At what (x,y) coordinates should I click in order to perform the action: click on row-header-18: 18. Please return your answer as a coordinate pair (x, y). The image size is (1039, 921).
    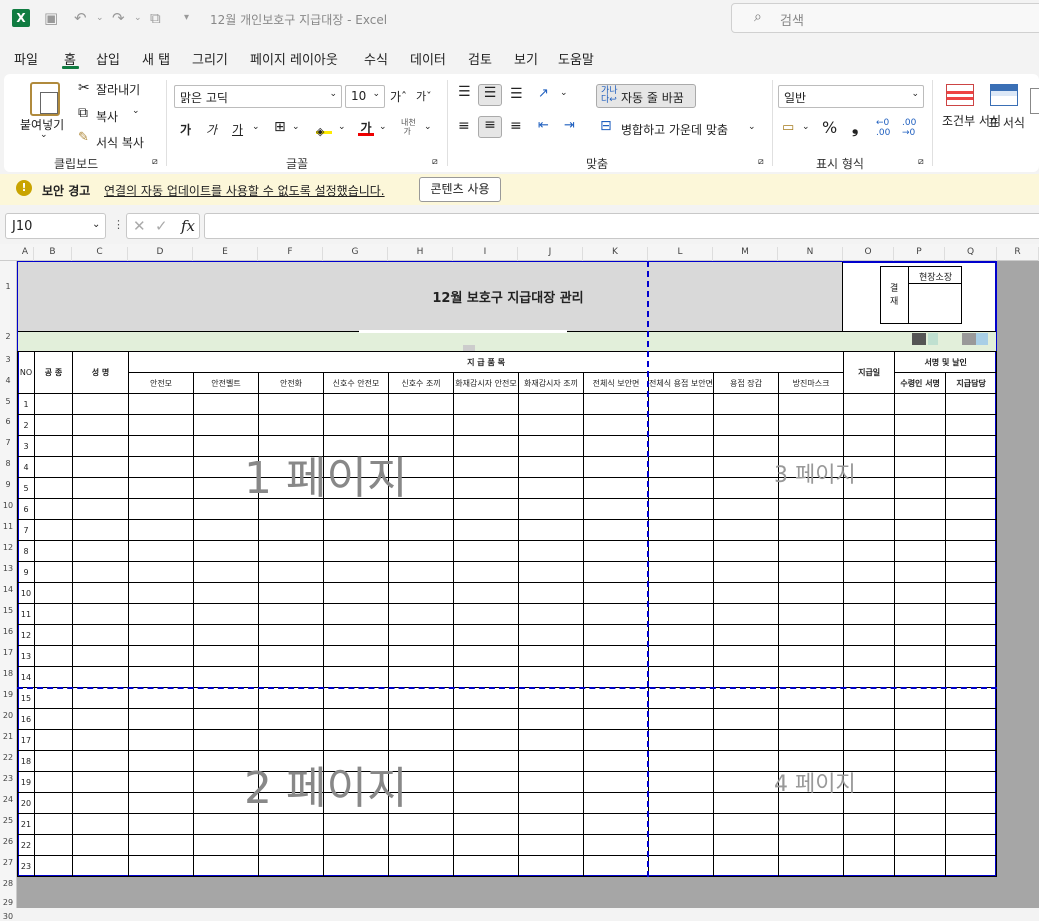
    Looking at the image, I should click on (8, 673).